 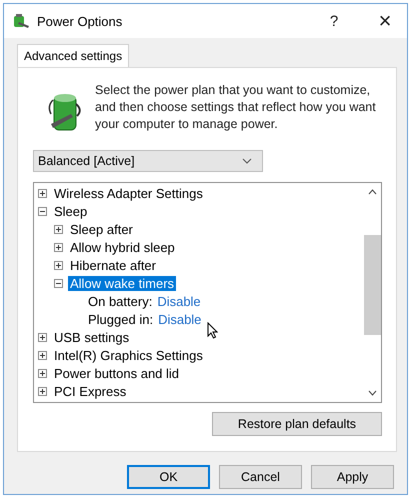 What do you see at coordinates (92, 337) in the screenshot?
I see `tree-item: USB settings` at bounding box center [92, 337].